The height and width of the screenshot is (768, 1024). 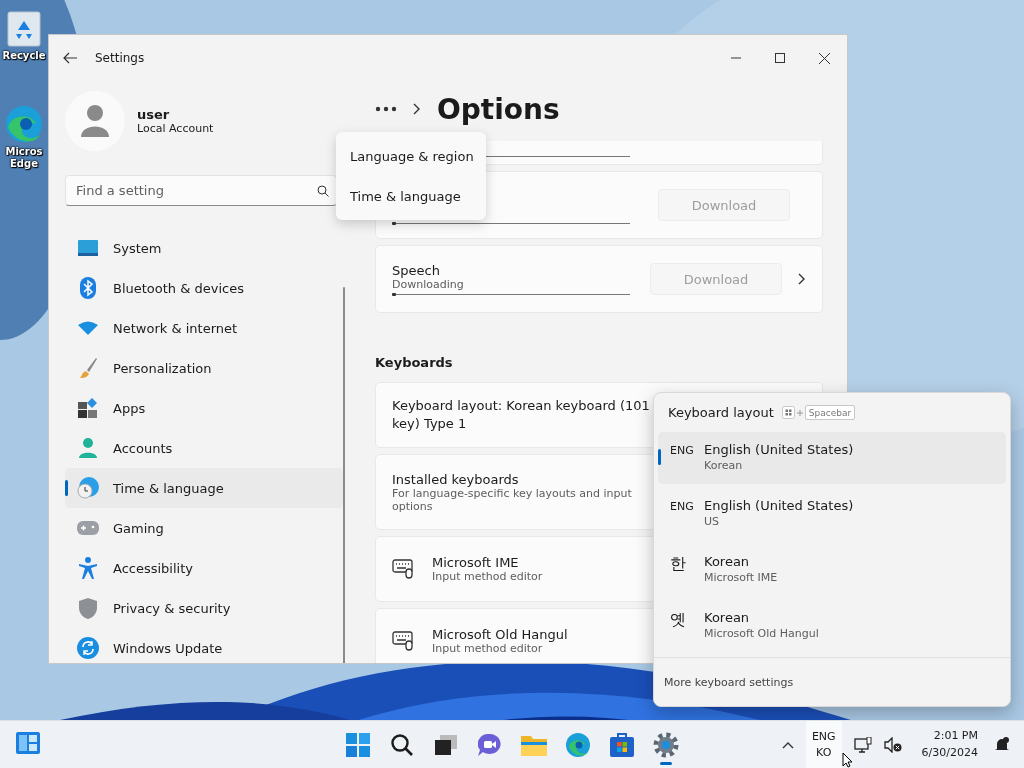 What do you see at coordinates (24, 29) in the screenshot?
I see `recycle-bin-icon` at bounding box center [24, 29].